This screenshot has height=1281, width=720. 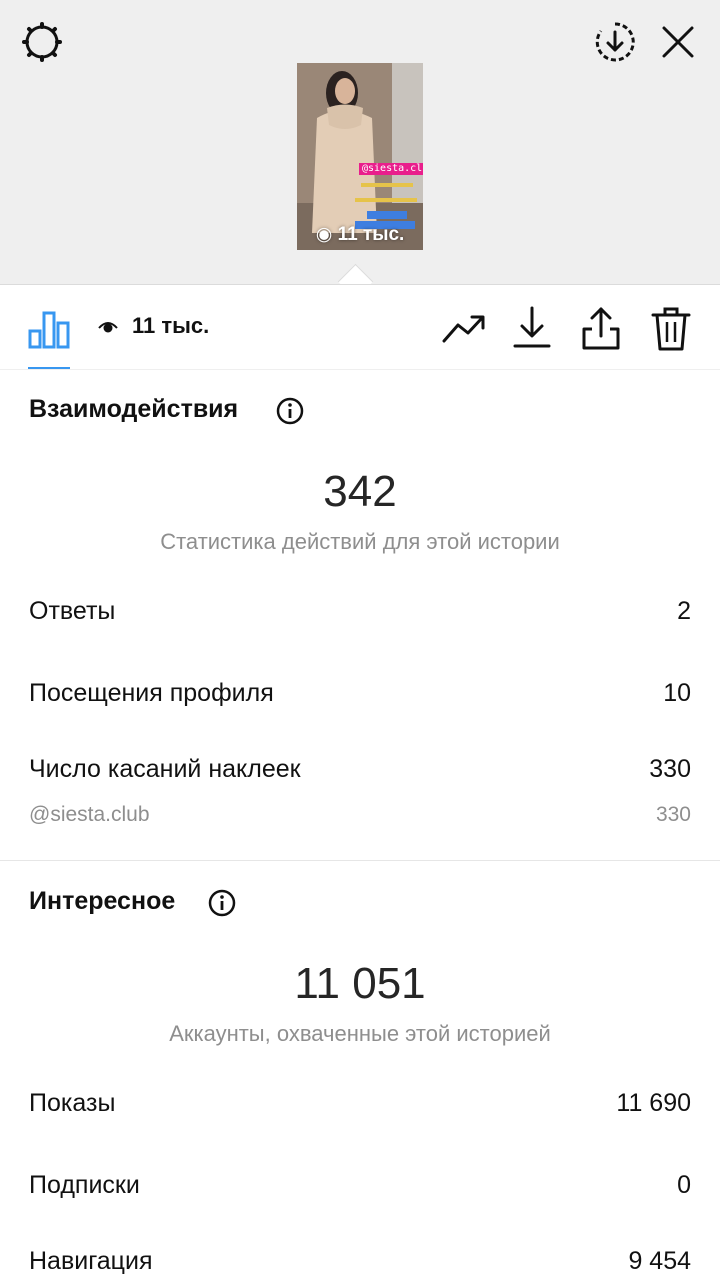 I want to click on discovery-caption: Аккаунты, охваченные этой историей, so click(x=360, y=1033).